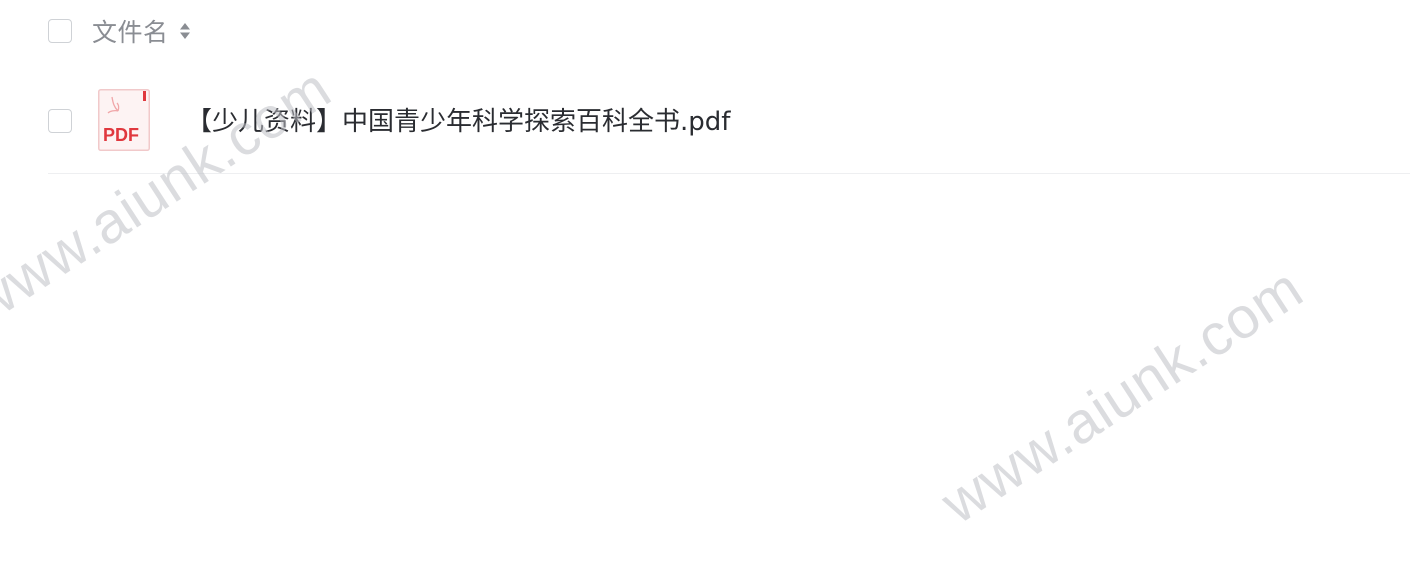  What do you see at coordinates (60, 120) in the screenshot?
I see `file-row-checkbox` at bounding box center [60, 120].